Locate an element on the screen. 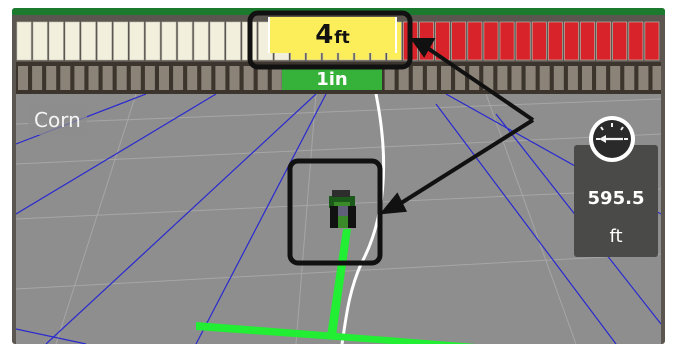 The height and width of the screenshot is (352, 673). offset-readout: 4 ft is located at coordinates (332, 35).